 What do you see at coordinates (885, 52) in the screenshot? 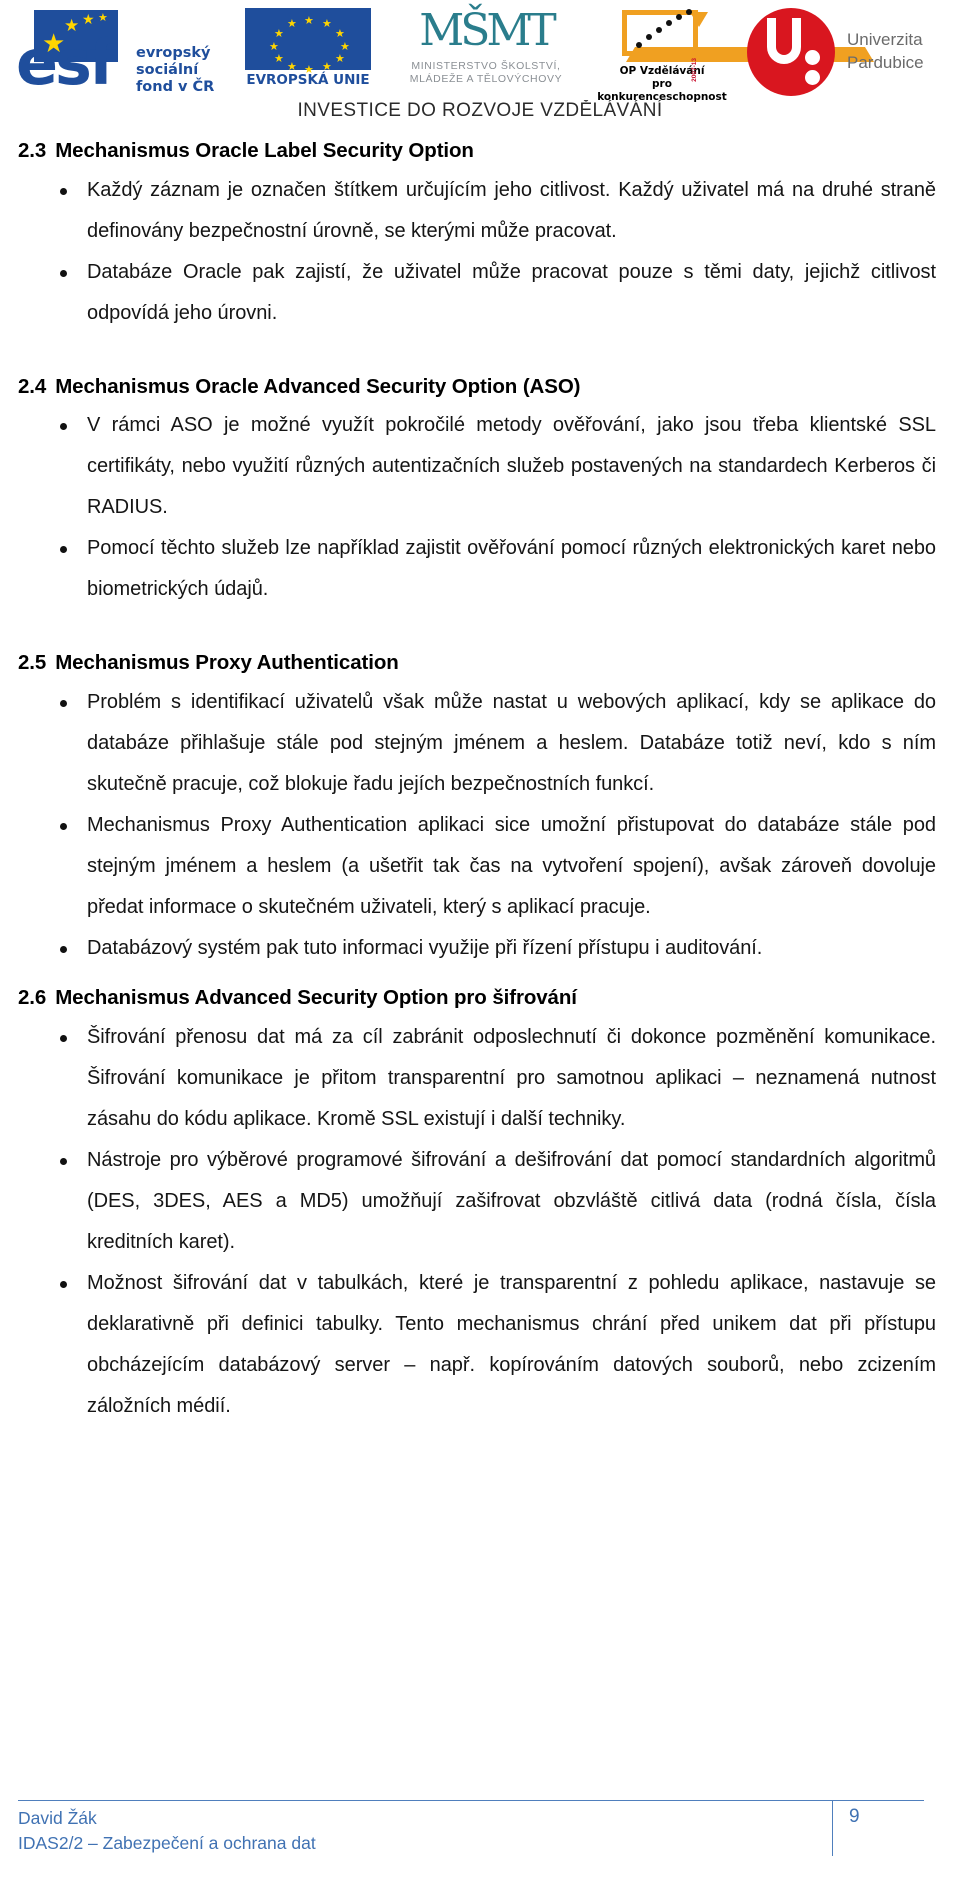
I see `up-caption: Univerzita Pardubice` at bounding box center [885, 52].